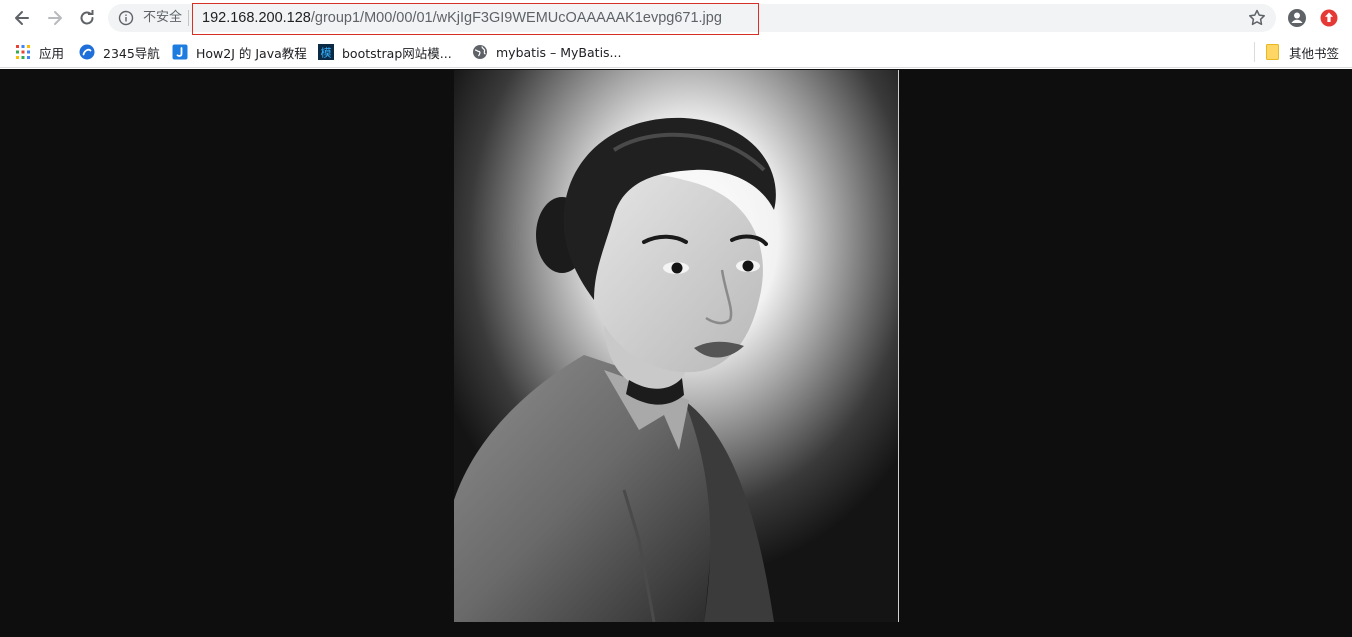 This screenshot has width=1352, height=637. What do you see at coordinates (180, 52) in the screenshot?
I see `how2j-icon` at bounding box center [180, 52].